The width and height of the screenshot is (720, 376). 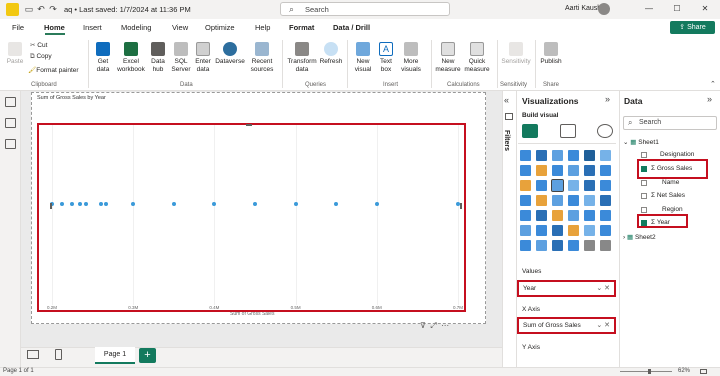 What do you see at coordinates (262, 57) in the screenshot?
I see `recent-sources-button: Recent sources` at bounding box center [262, 57].